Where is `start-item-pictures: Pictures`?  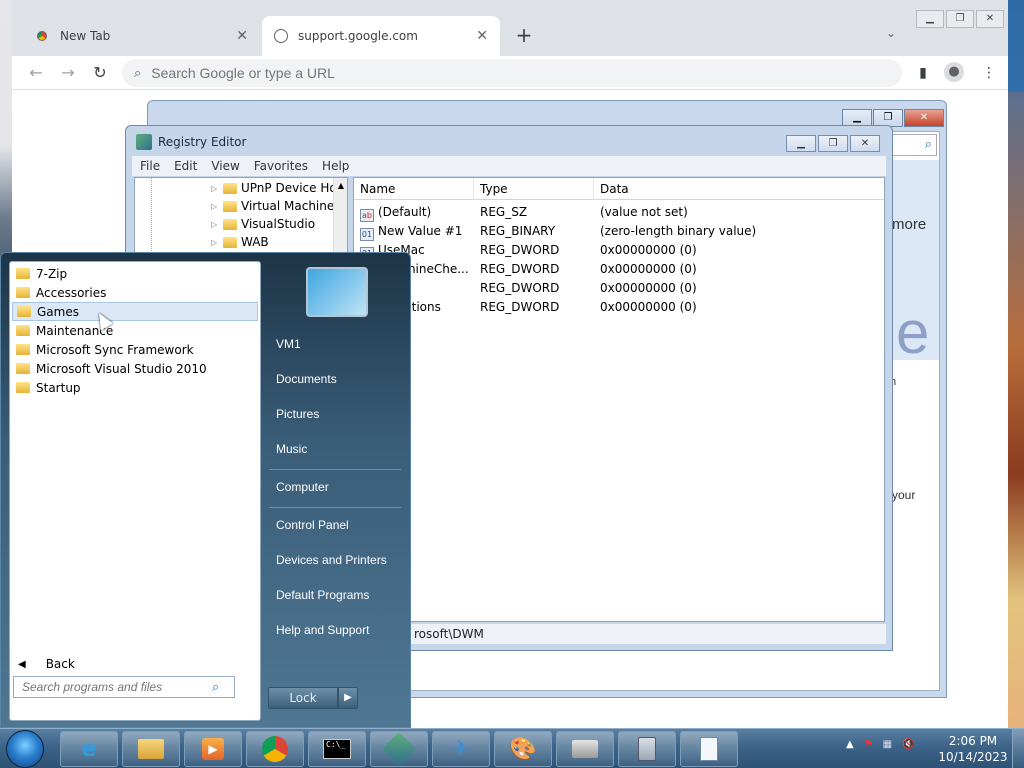 start-item-pictures: Pictures is located at coordinates (297, 414).